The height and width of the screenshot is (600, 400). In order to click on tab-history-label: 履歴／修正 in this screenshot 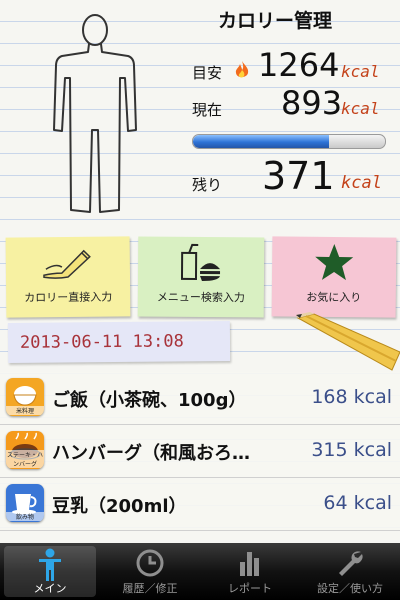, I will do `click(150, 588)`.